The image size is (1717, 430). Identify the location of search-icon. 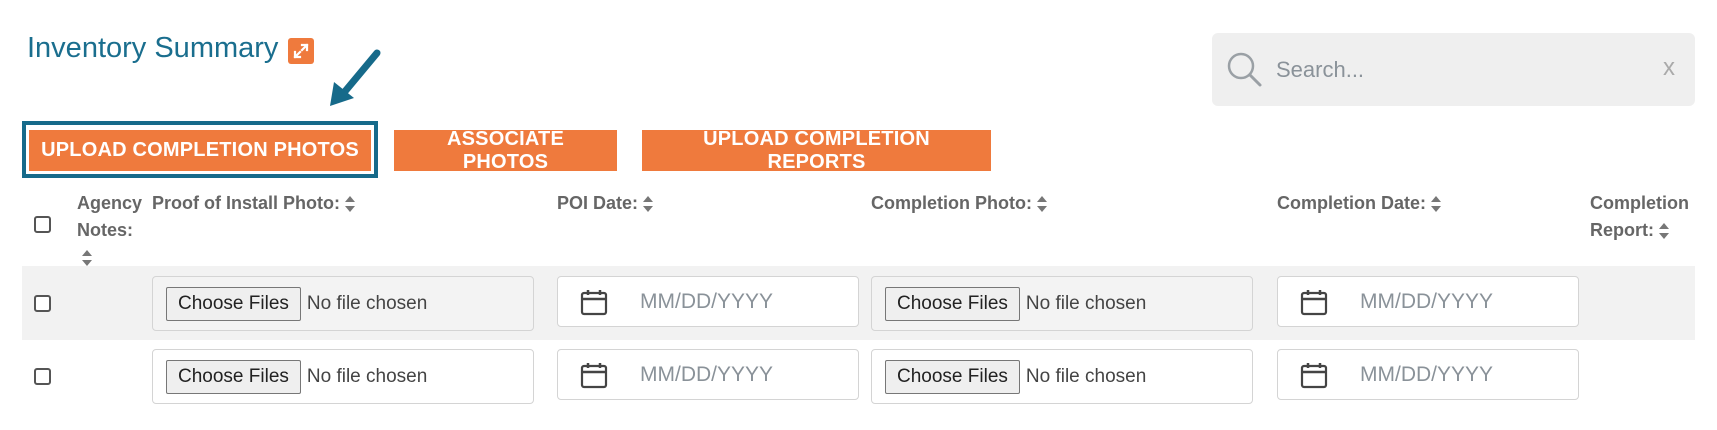
(1244, 69).